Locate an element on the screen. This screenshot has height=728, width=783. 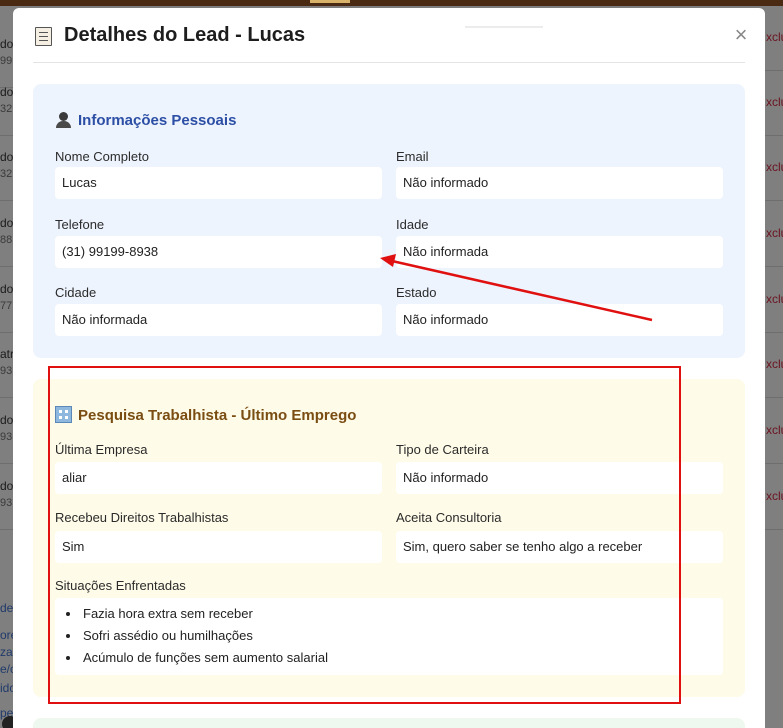
list-item: Fazia hora extra sem receber is located at coordinates (204, 616).